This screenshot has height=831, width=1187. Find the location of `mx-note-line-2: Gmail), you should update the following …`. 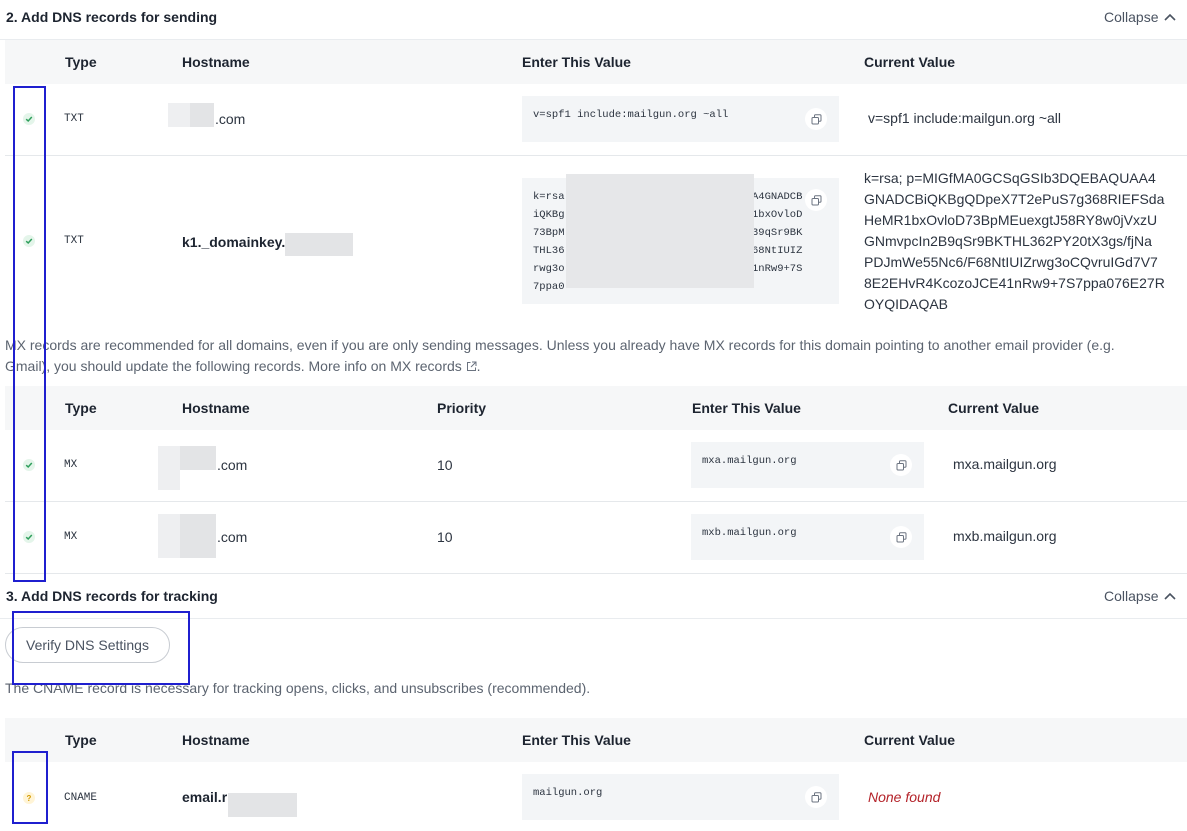

mx-note-line-2: Gmail), you should update the following … is located at coordinates (243, 366).